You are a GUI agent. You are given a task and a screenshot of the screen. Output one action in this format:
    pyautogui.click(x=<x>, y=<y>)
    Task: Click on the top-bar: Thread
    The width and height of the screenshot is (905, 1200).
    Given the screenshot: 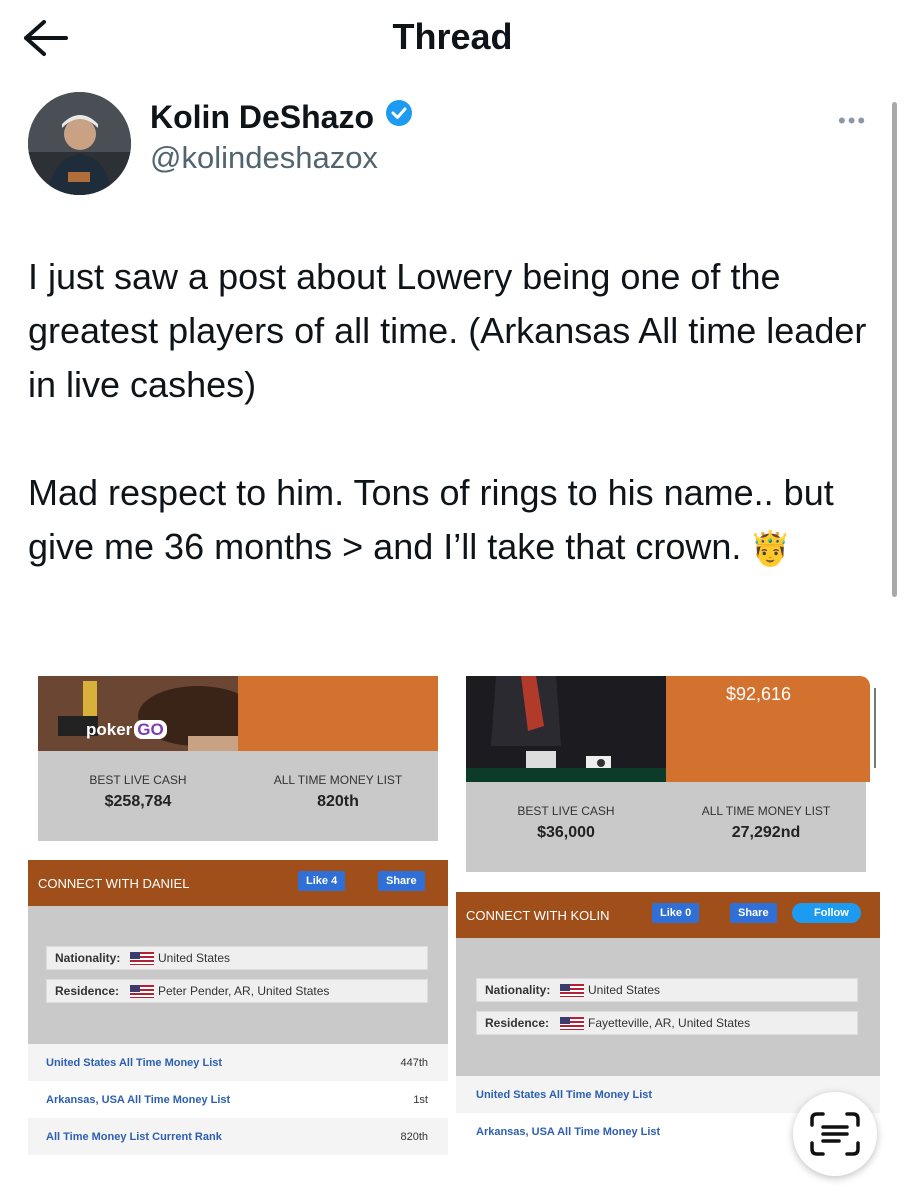 What is the action you would take?
    pyautogui.click(x=452, y=40)
    